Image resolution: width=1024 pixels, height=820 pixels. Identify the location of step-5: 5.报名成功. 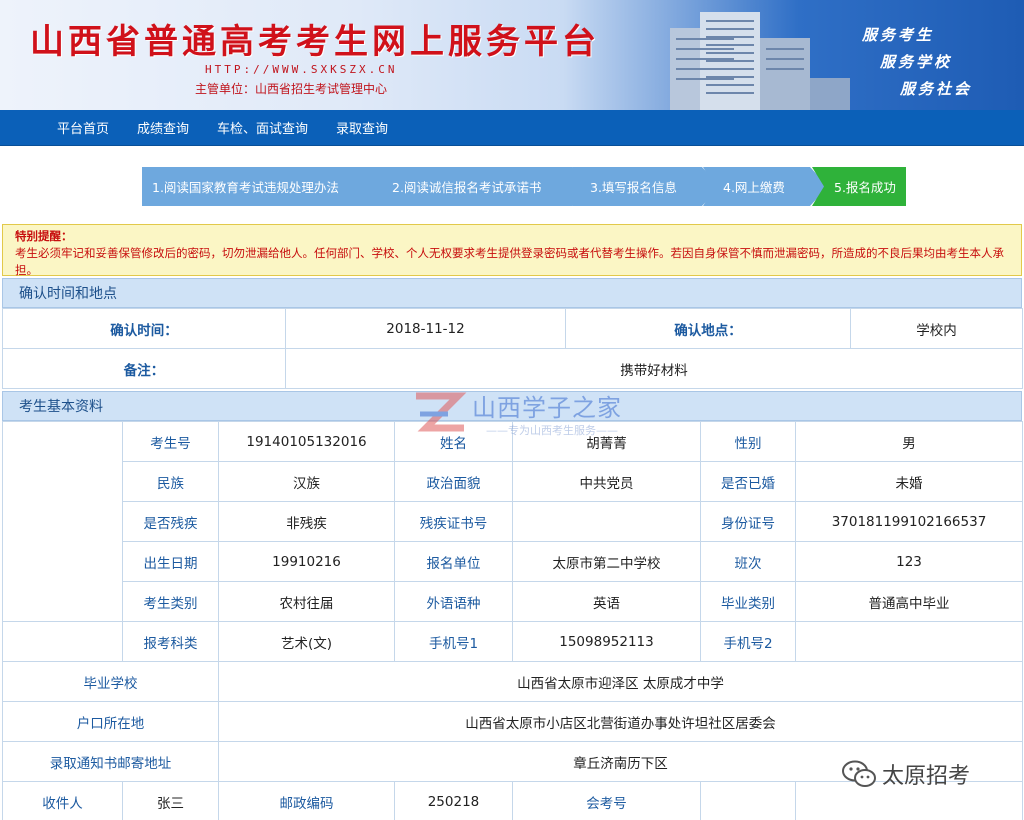
(859, 186).